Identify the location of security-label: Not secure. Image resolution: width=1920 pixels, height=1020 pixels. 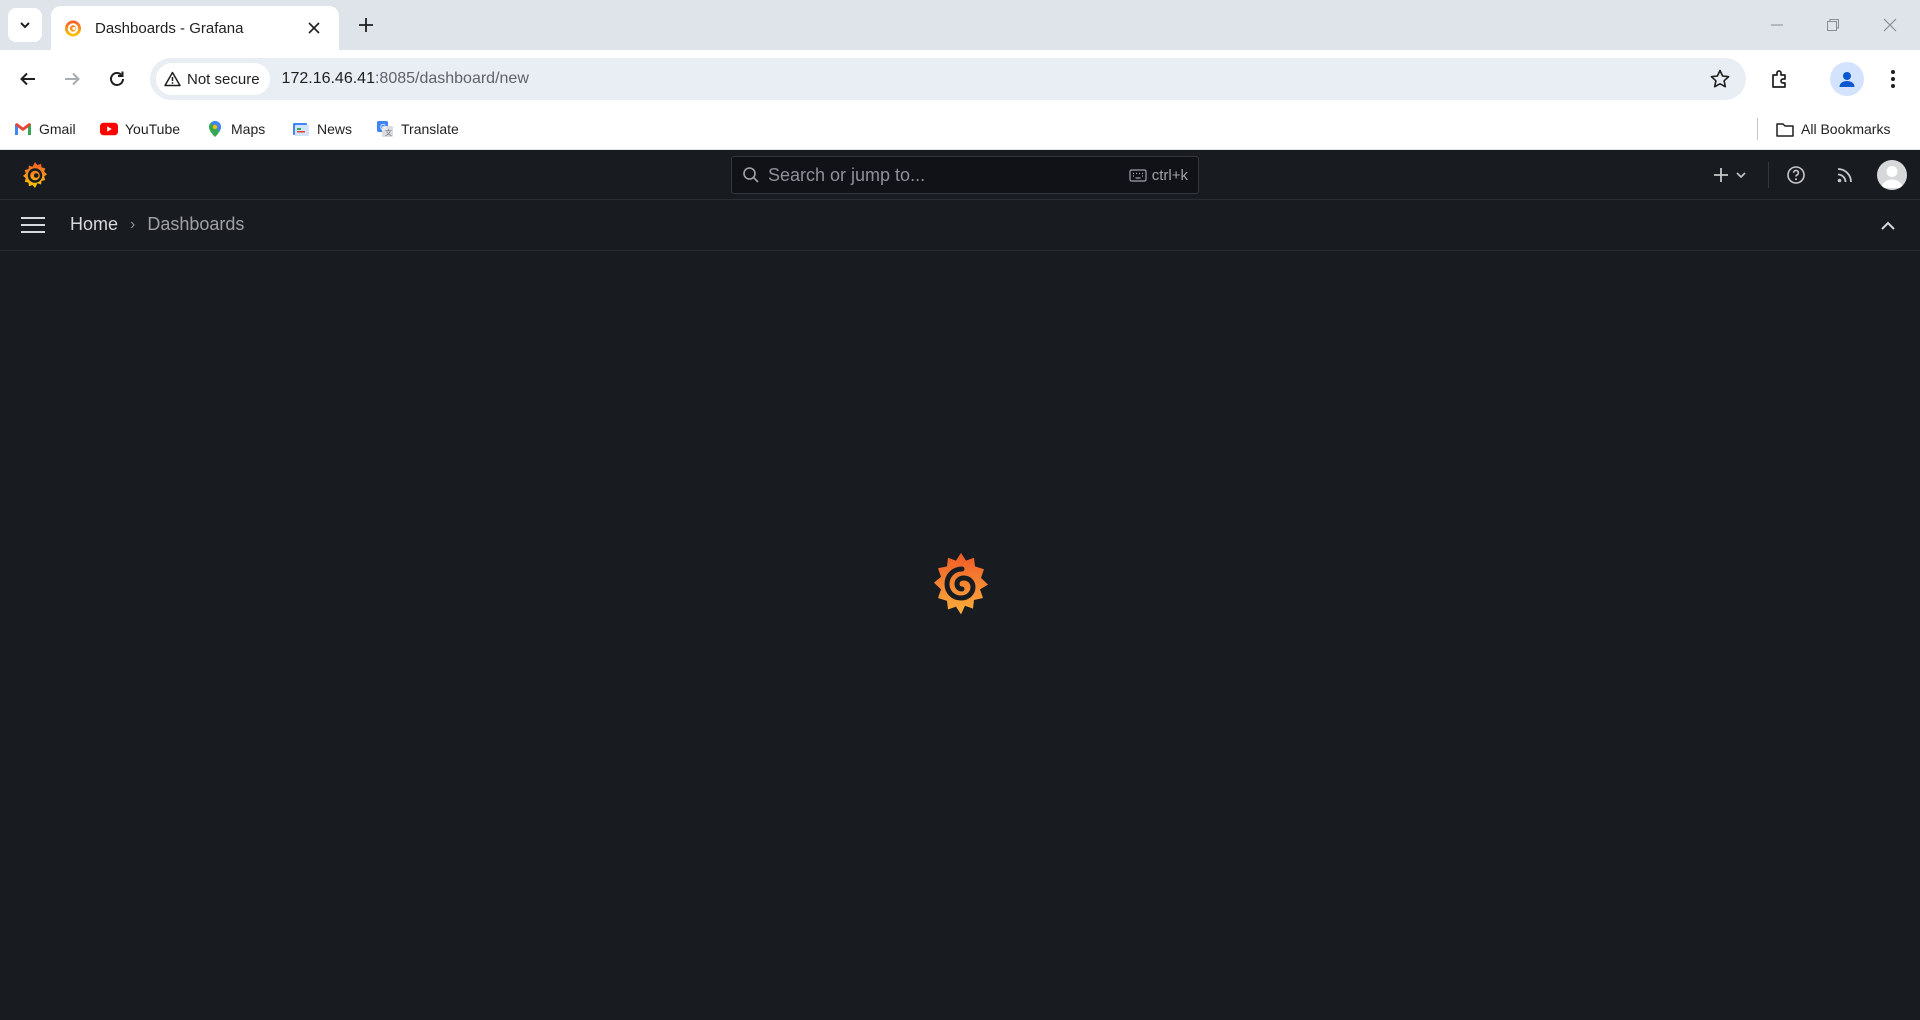
(223, 79).